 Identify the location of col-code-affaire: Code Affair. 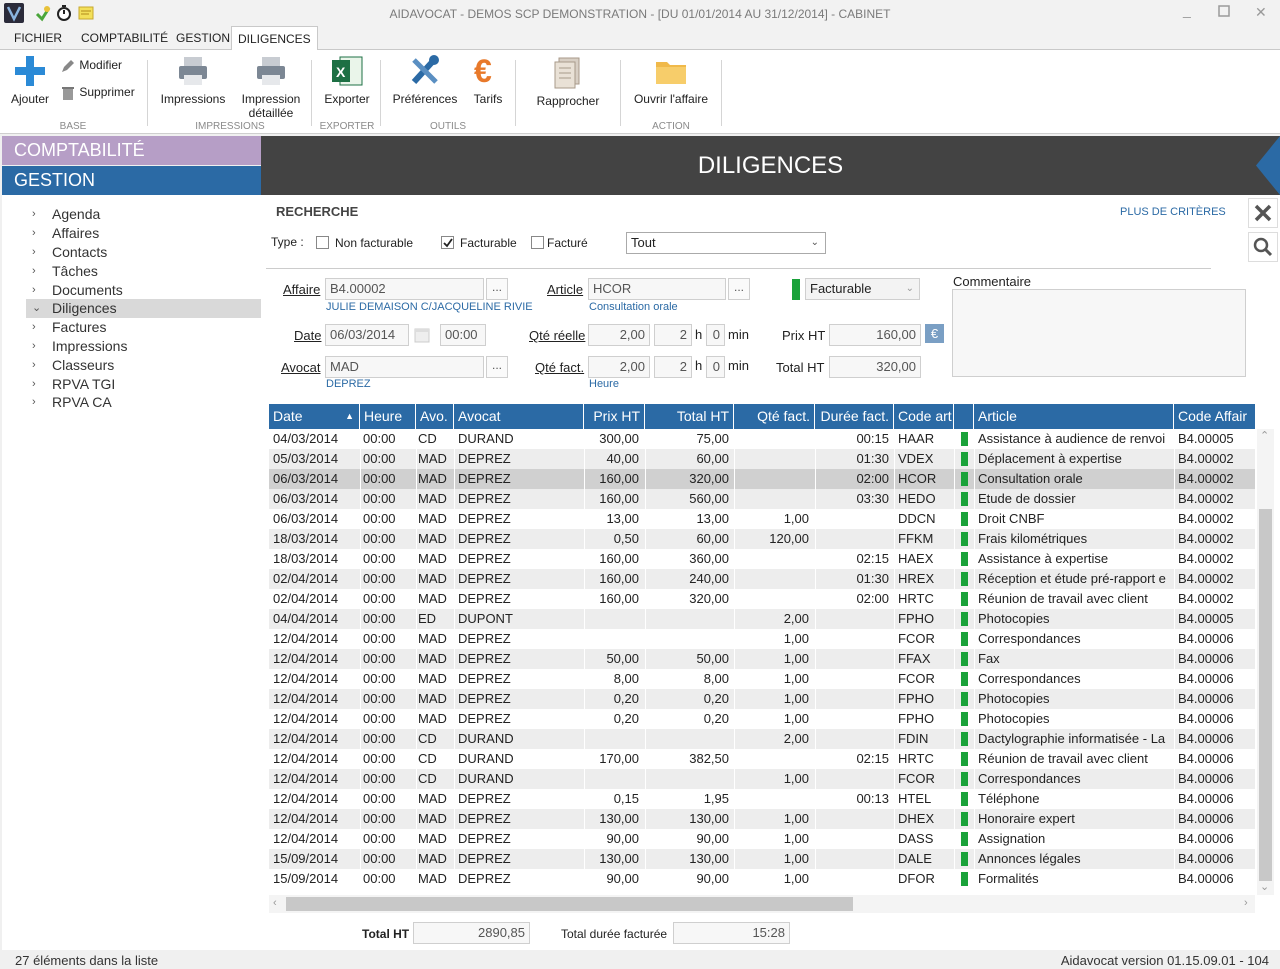
(1214, 416).